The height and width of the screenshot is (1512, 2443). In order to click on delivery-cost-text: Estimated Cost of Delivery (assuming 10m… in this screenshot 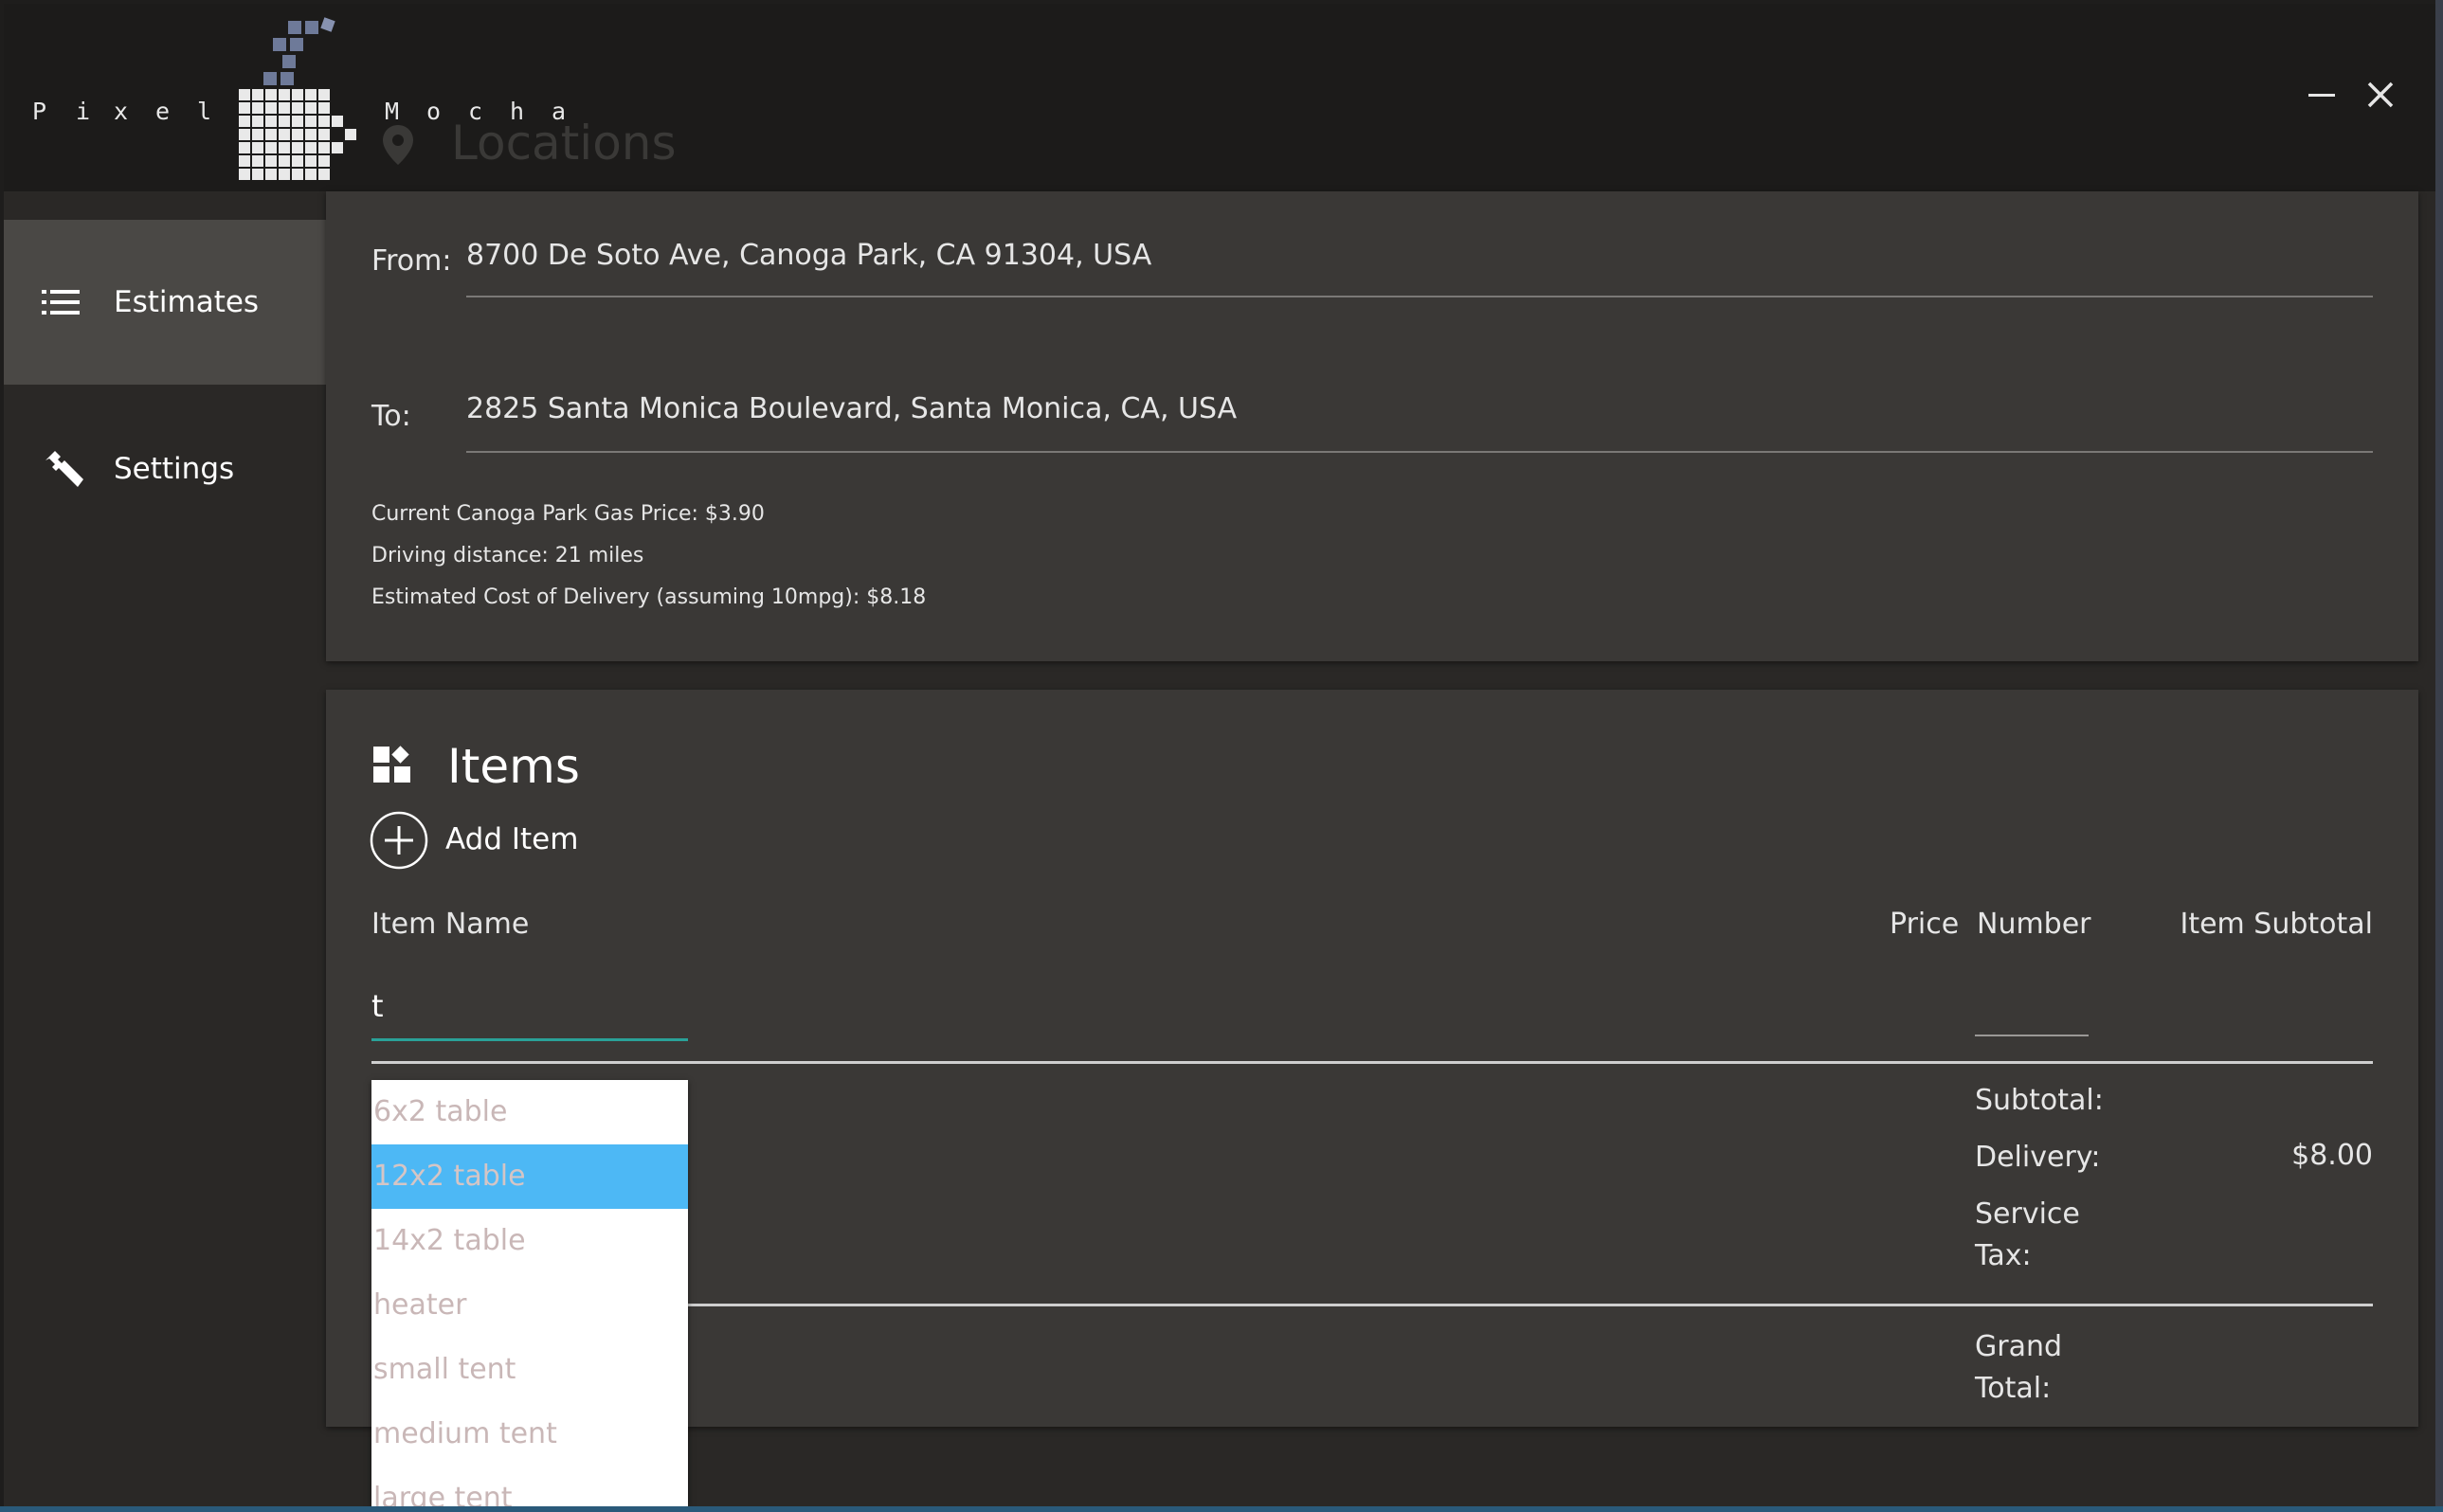, I will do `click(649, 597)`.